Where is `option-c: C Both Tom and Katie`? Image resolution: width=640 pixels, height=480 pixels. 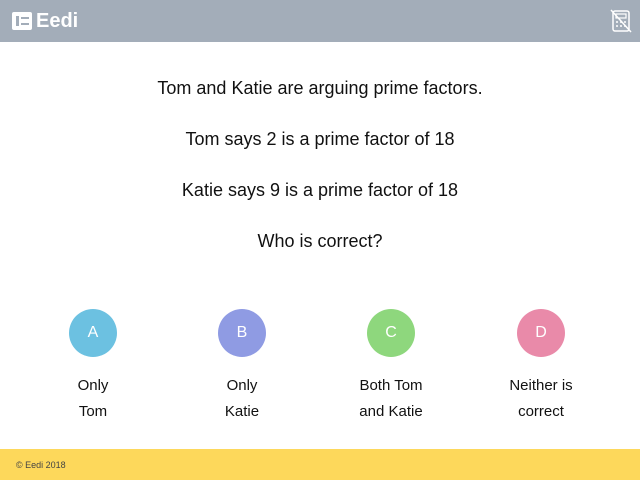
option-c: C Both Tom and Katie is located at coordinates (391, 367).